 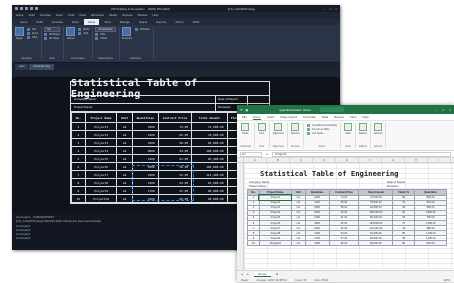 I want to click on viewports-button: Viewports, so click(x=127, y=33).